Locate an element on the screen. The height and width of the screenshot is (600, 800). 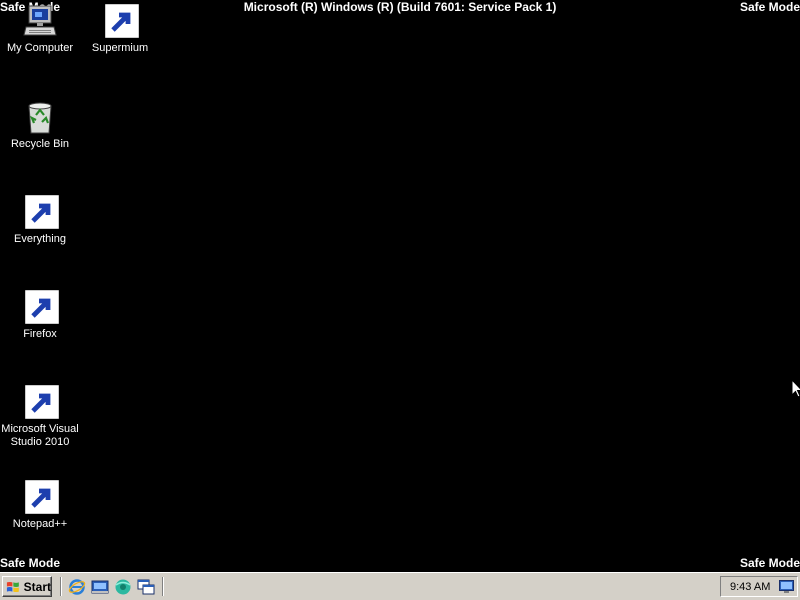
start-button: Start is located at coordinates (27, 586).